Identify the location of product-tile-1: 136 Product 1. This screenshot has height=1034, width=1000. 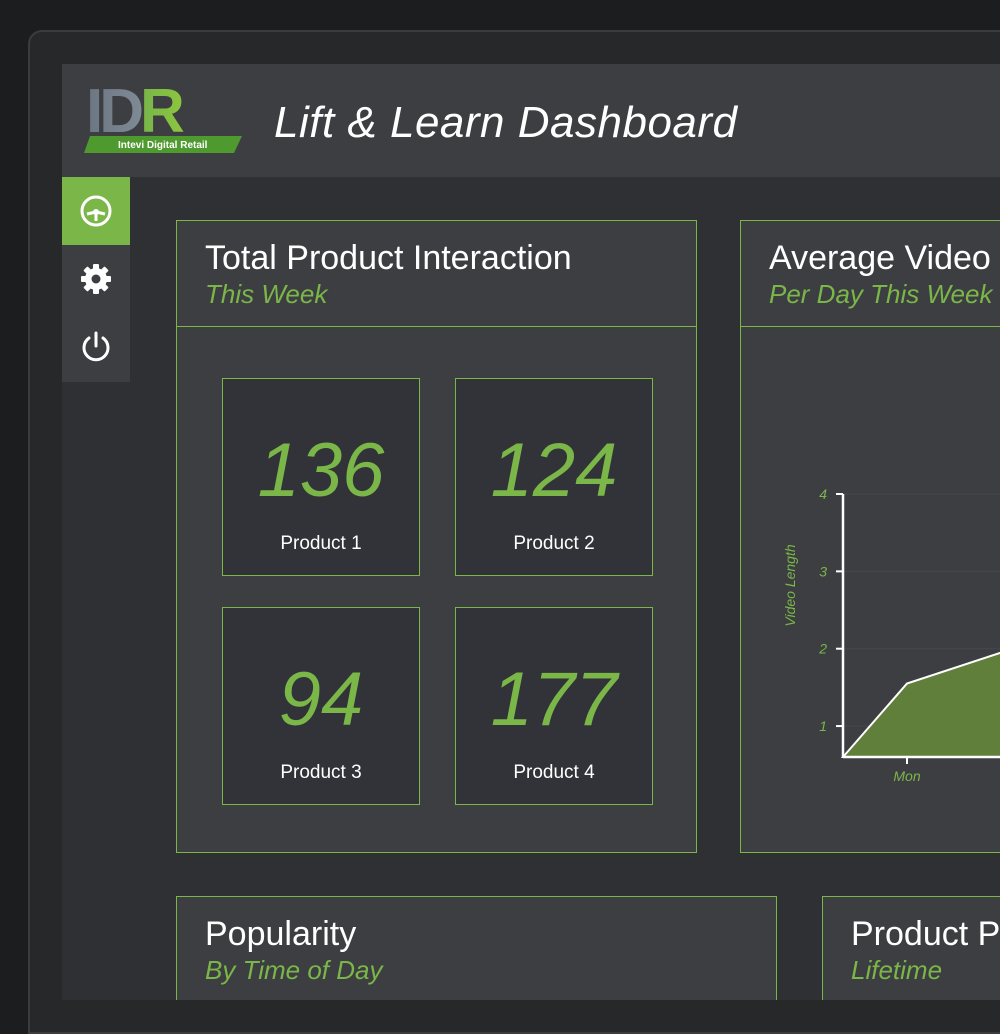
(321, 477).